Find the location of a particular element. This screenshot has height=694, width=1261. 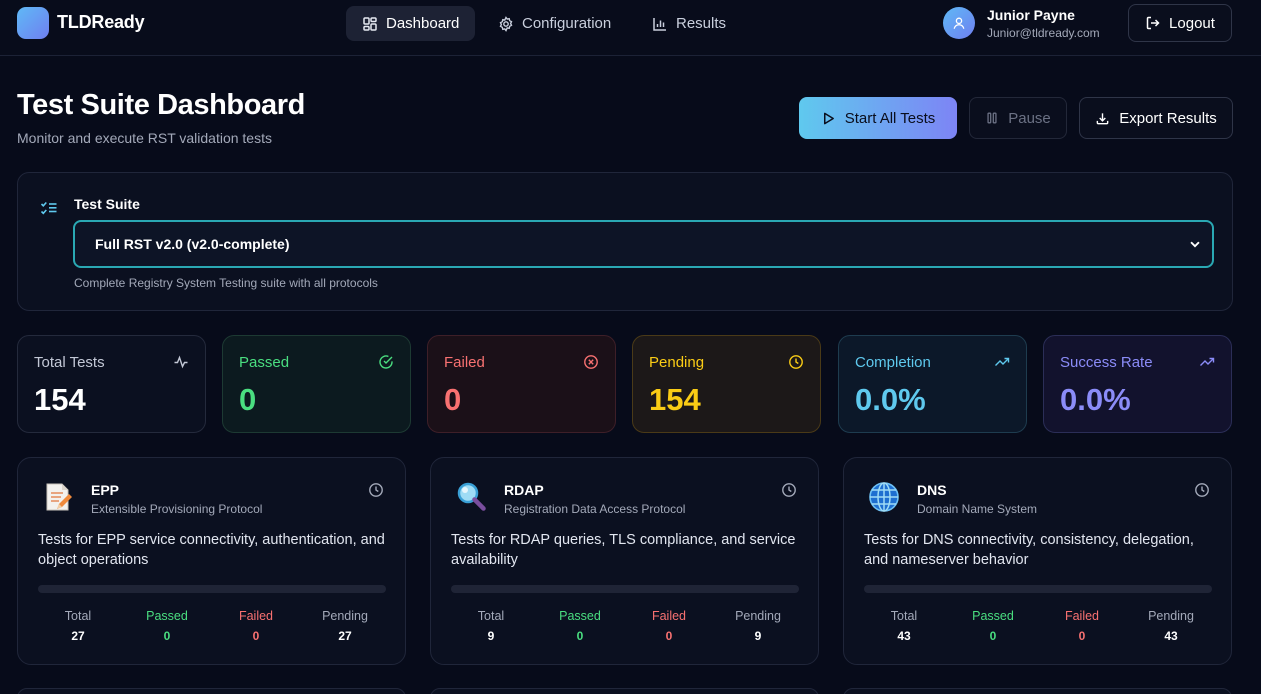

nav-configuration: Configuration is located at coordinates (554, 23).